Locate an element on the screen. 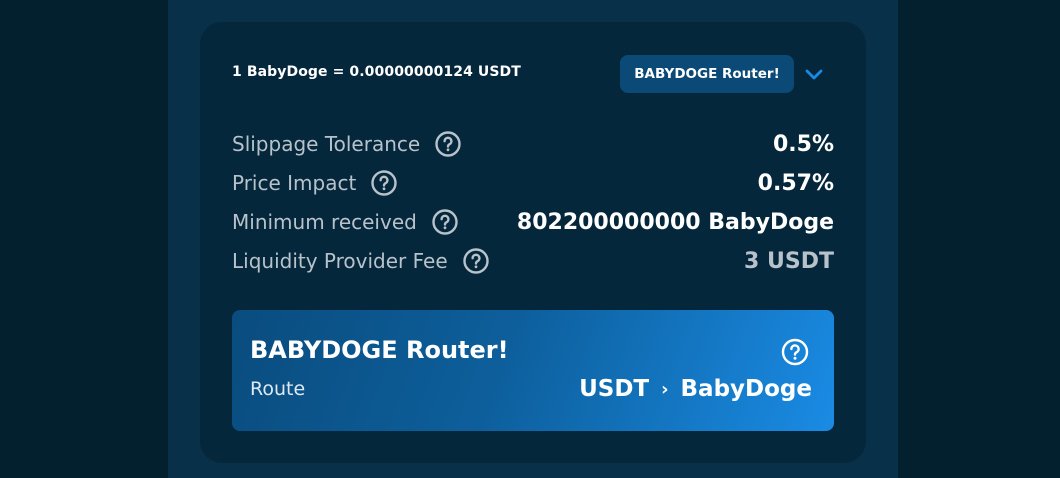 This screenshot has width=1060, height=478. slippage-tolerance-row: Slippage Tolerance is located at coordinates (347, 144).